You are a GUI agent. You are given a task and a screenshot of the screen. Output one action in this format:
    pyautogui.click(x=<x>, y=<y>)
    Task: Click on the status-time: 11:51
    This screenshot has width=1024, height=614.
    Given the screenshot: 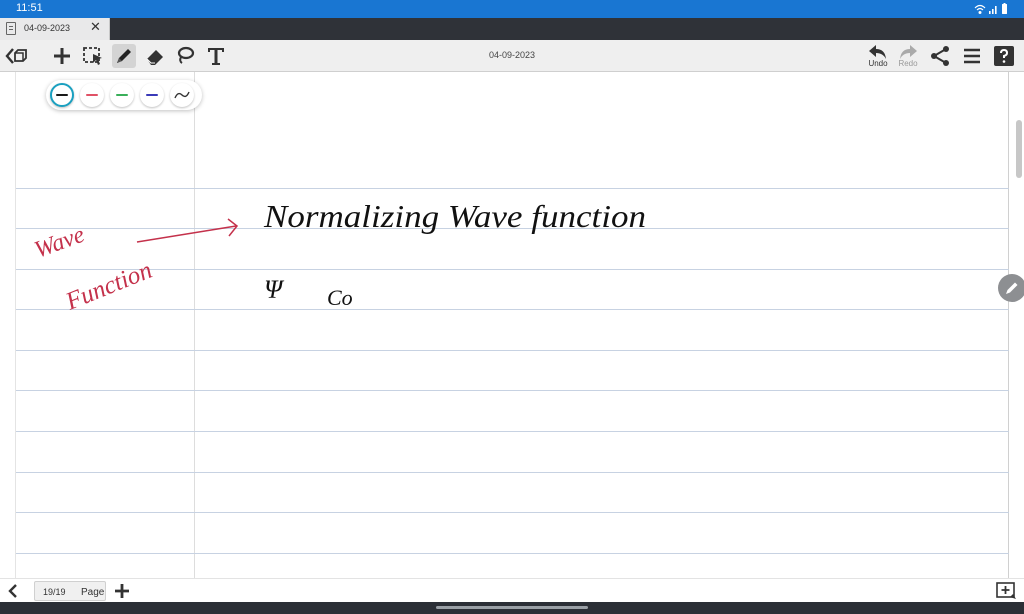 What is the action you would take?
    pyautogui.click(x=29, y=8)
    